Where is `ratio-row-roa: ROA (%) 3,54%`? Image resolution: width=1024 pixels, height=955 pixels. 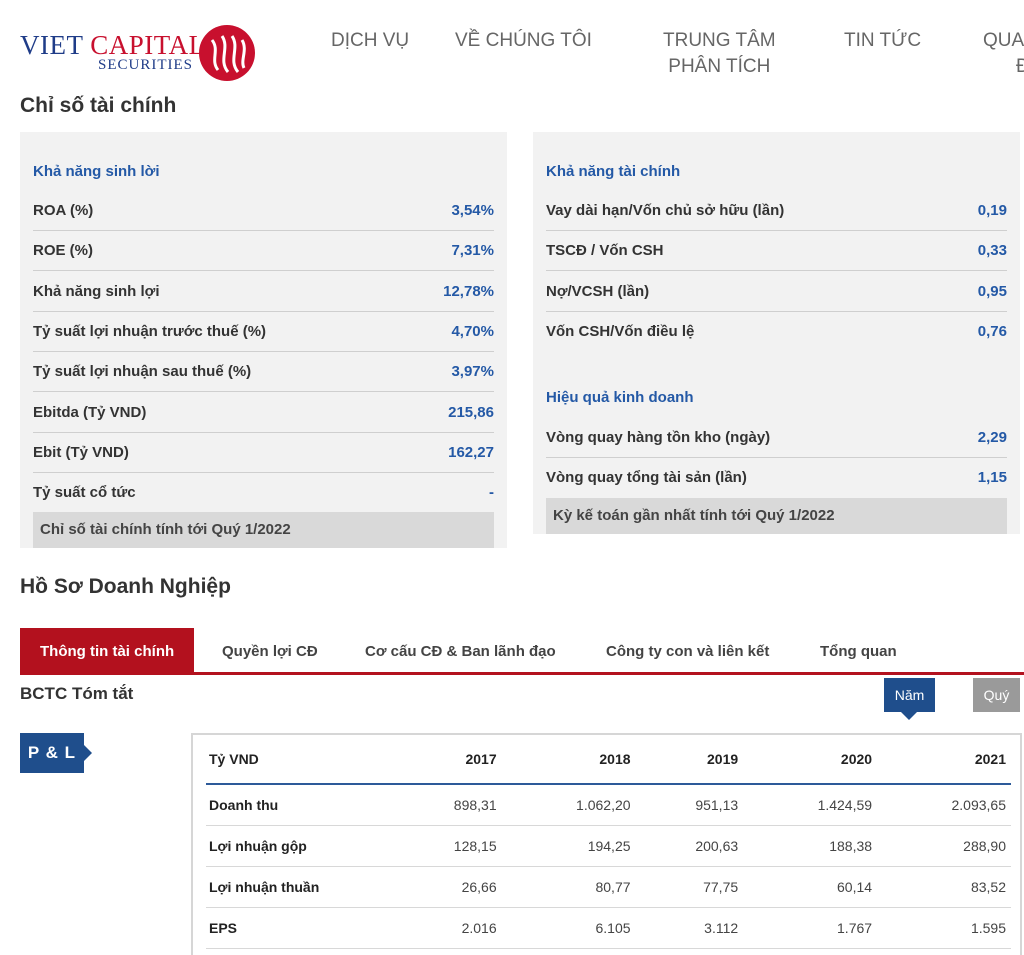 ratio-row-roa: ROA (%) 3,54% is located at coordinates (263, 210).